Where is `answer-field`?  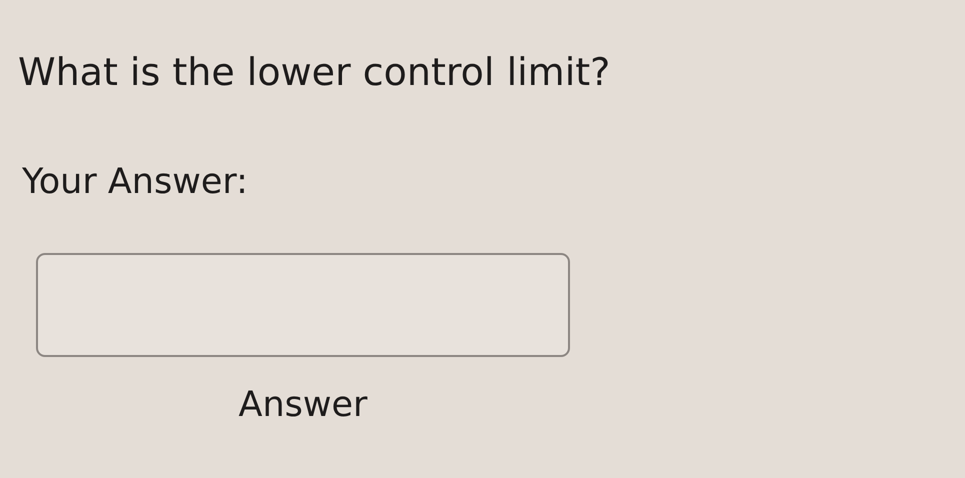
answer-field is located at coordinates (303, 305).